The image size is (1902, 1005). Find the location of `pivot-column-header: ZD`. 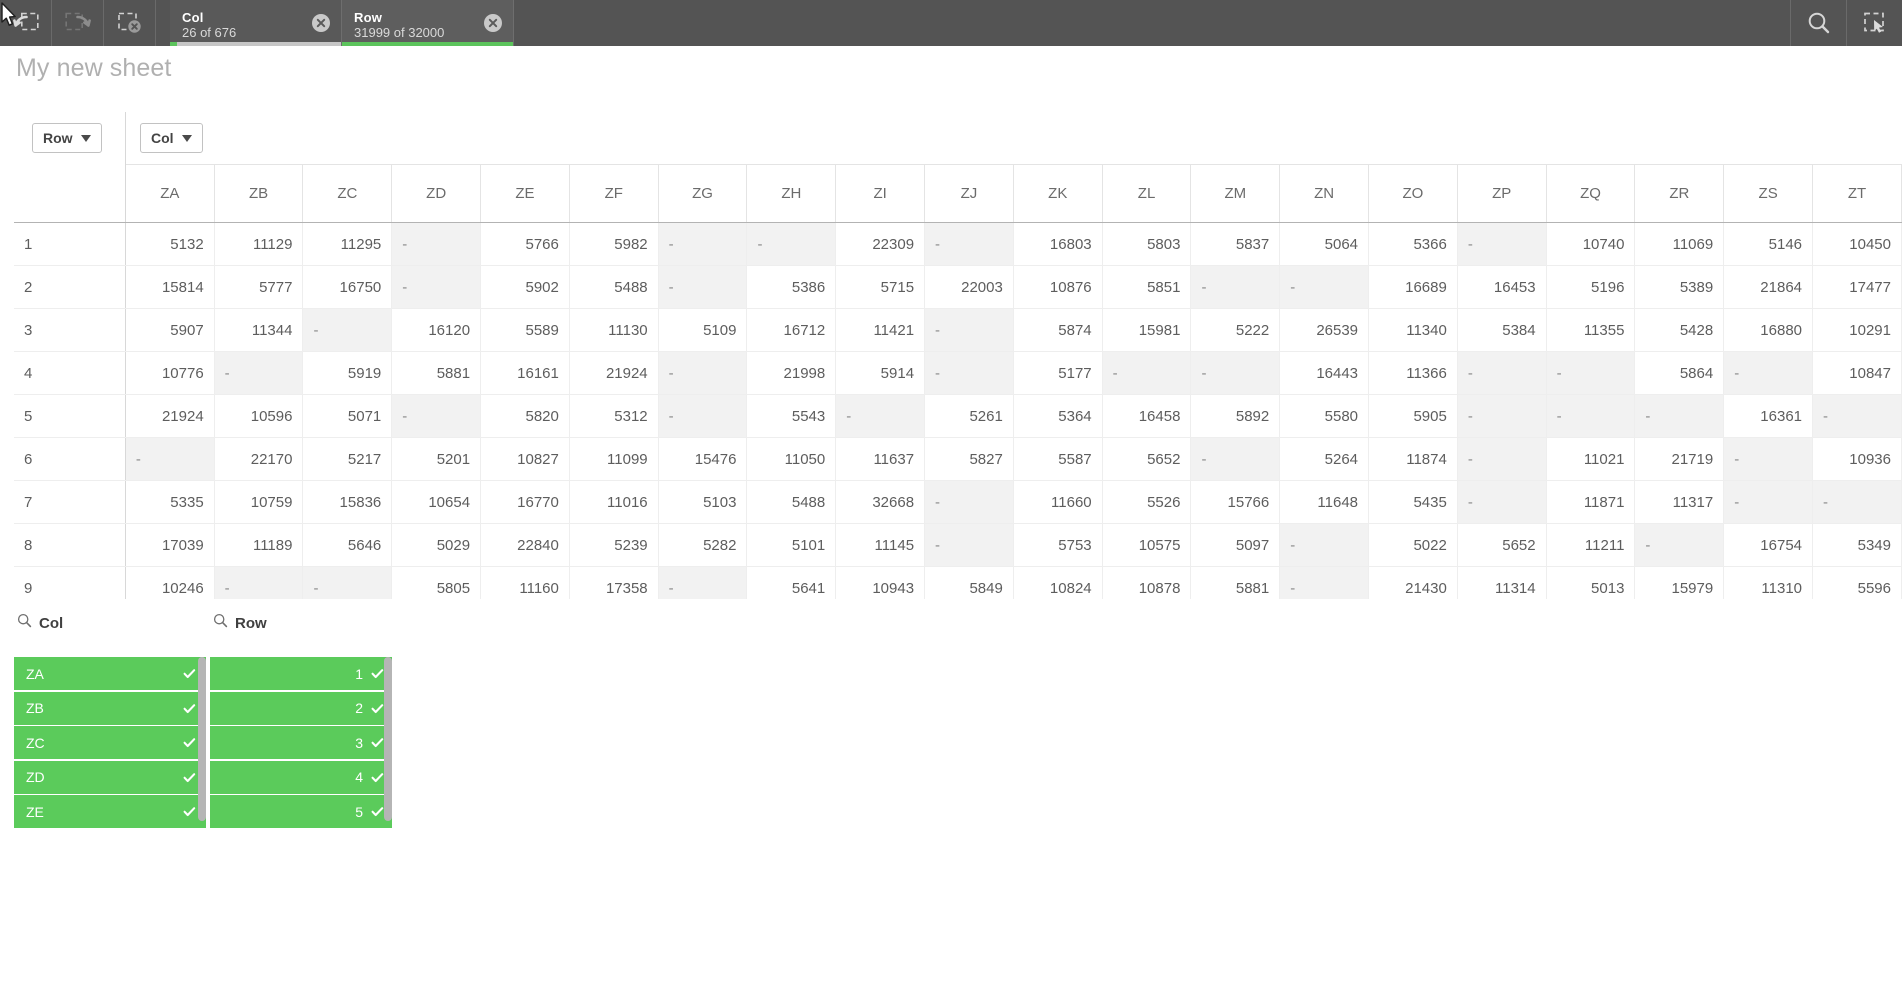

pivot-column-header: ZD is located at coordinates (436, 193).